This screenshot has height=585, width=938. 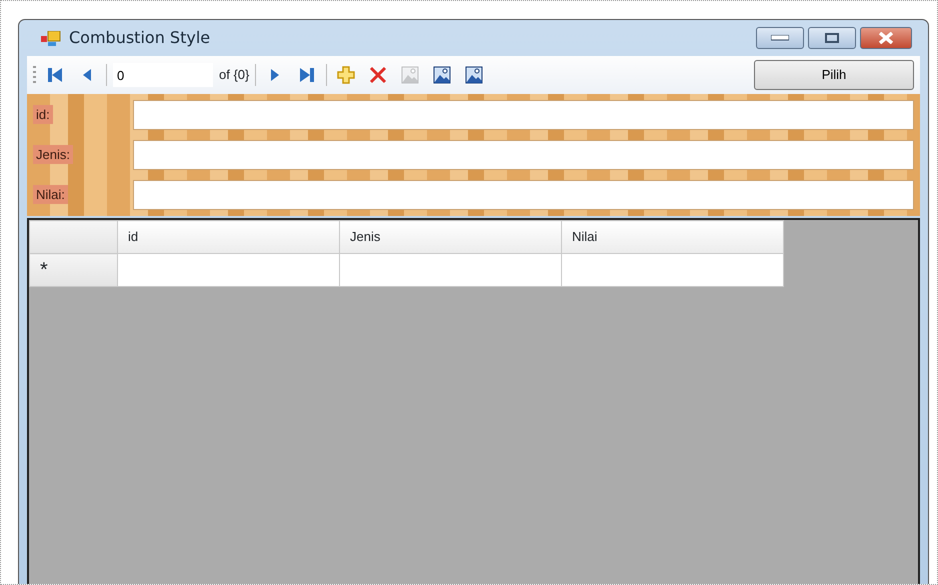 I want to click on maximize-button, so click(x=832, y=38).